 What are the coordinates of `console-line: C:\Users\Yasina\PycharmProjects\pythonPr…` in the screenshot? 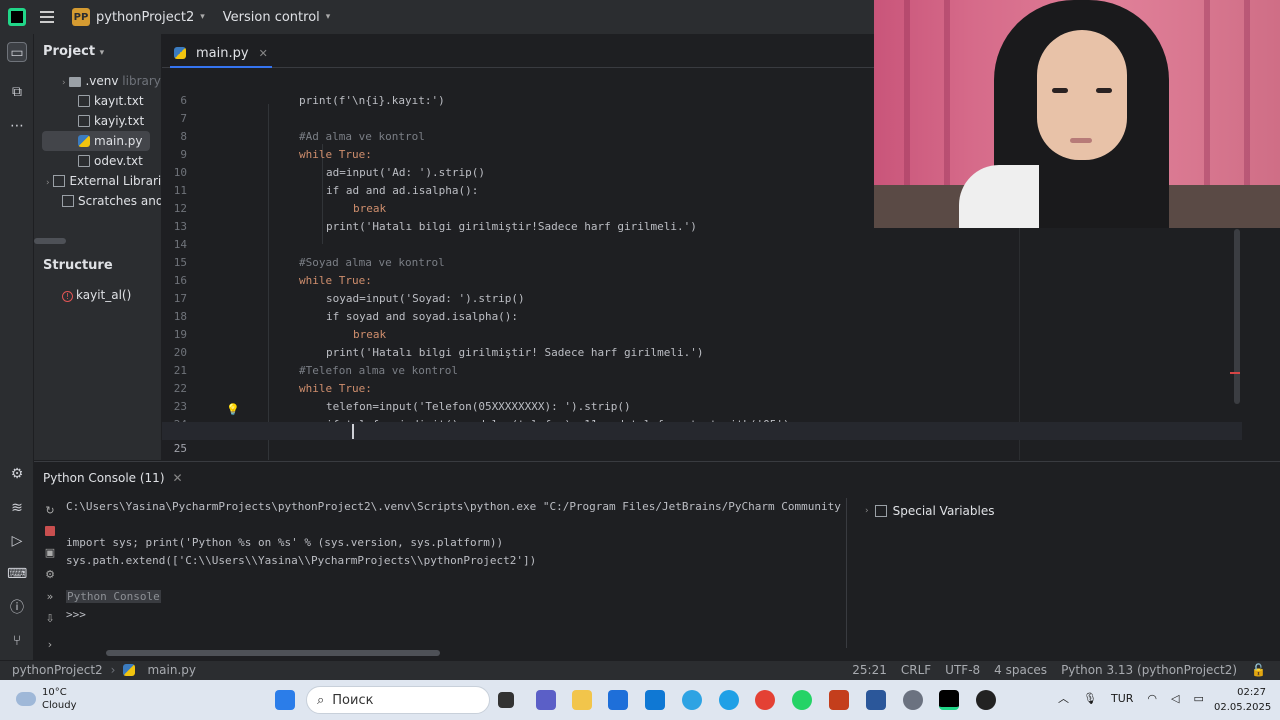 It's located at (453, 506).